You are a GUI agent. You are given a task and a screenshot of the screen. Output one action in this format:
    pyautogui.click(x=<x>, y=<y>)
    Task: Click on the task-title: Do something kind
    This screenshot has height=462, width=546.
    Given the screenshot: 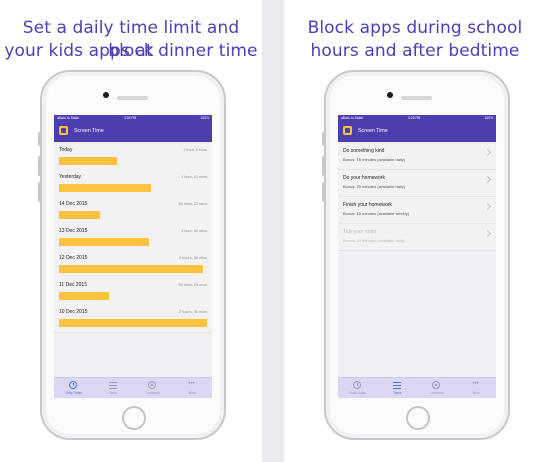 What is the action you would take?
    pyautogui.click(x=364, y=151)
    